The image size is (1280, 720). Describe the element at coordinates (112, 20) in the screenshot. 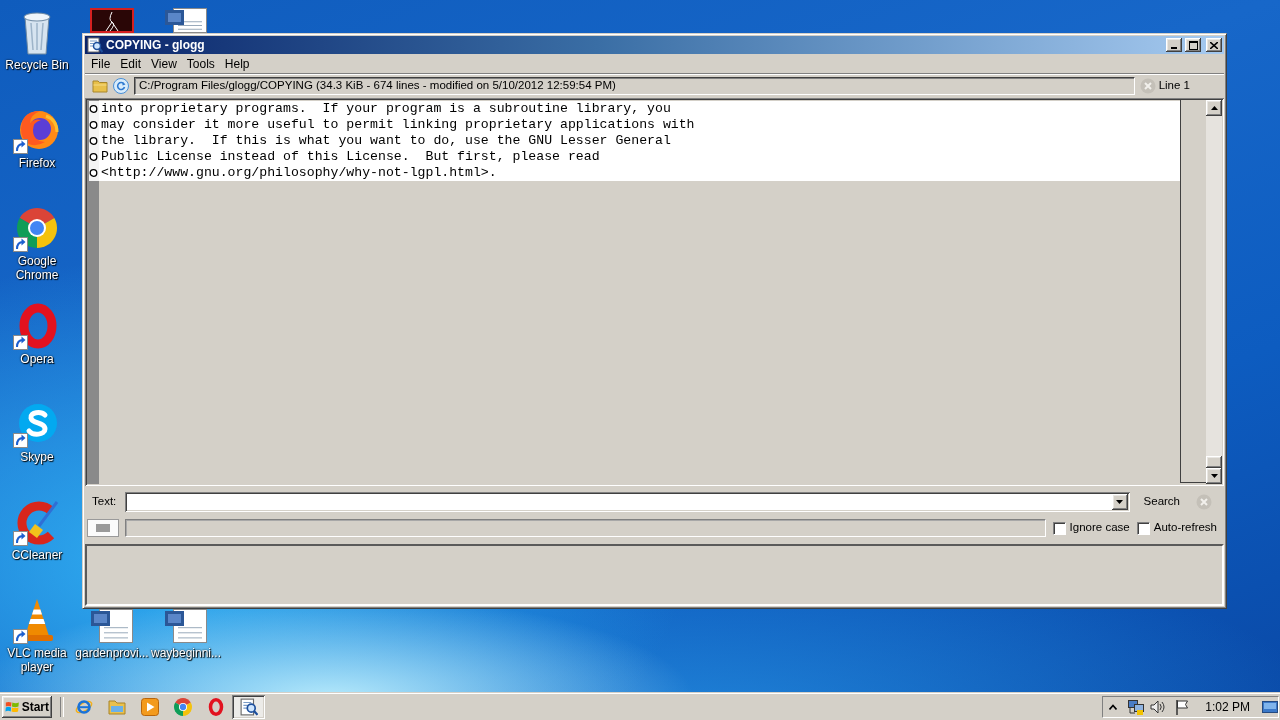

I see `app-icon` at that location.